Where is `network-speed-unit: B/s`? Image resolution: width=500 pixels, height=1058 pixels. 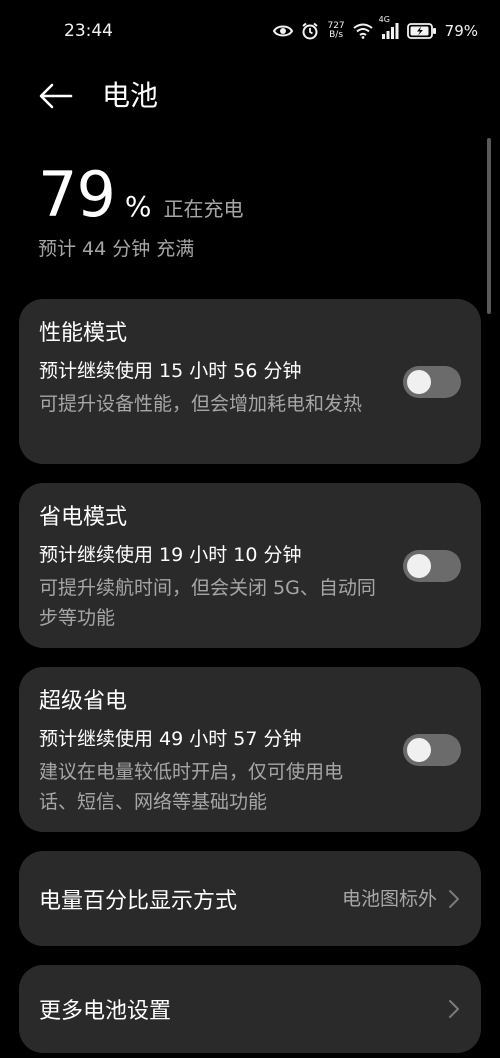
network-speed-unit: B/s is located at coordinates (336, 35).